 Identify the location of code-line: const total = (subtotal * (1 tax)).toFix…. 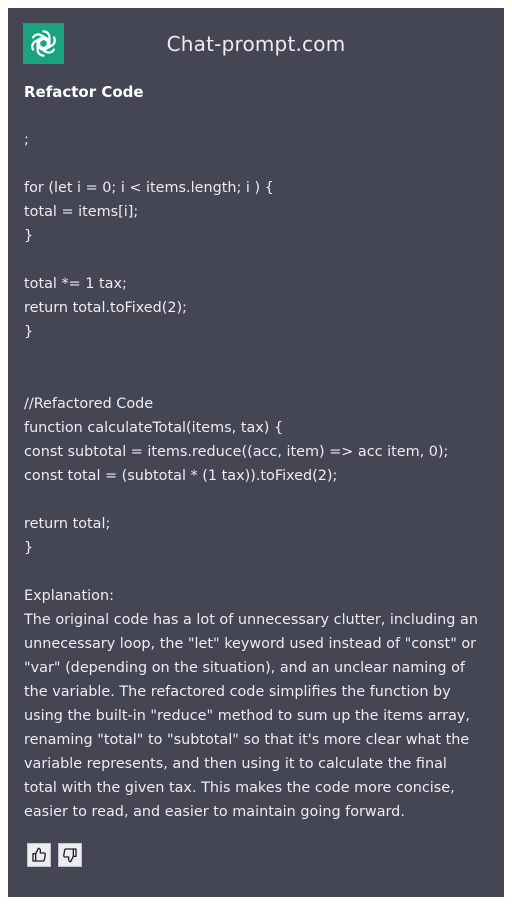
(181, 476).